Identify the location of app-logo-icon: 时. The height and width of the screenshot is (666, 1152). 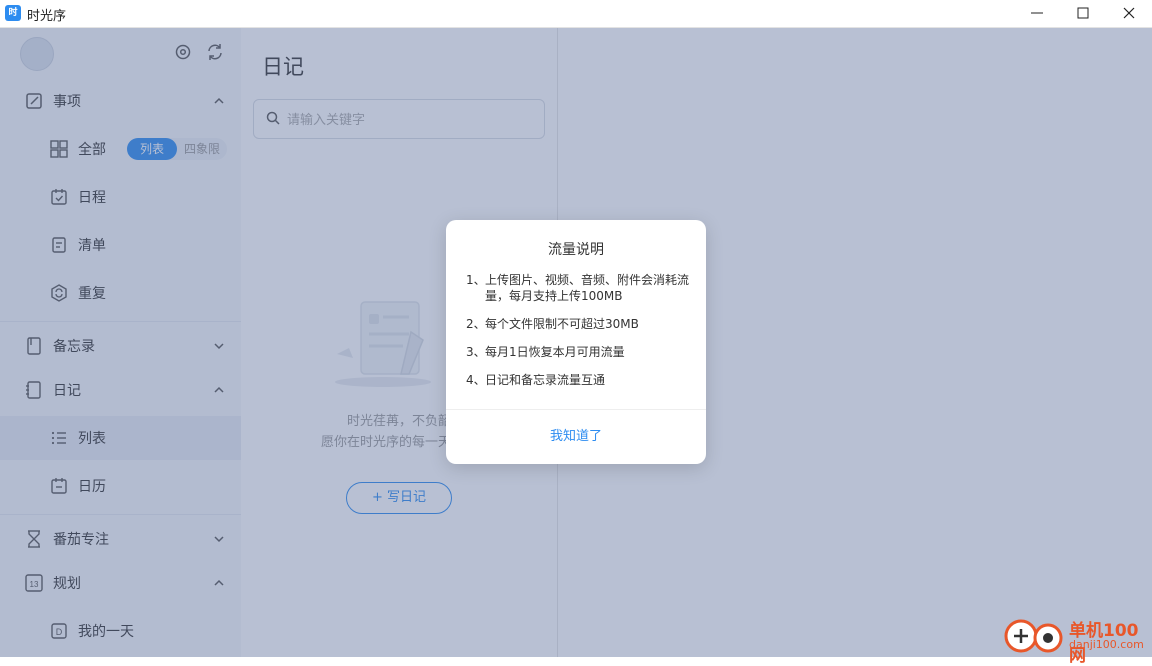
(13, 13).